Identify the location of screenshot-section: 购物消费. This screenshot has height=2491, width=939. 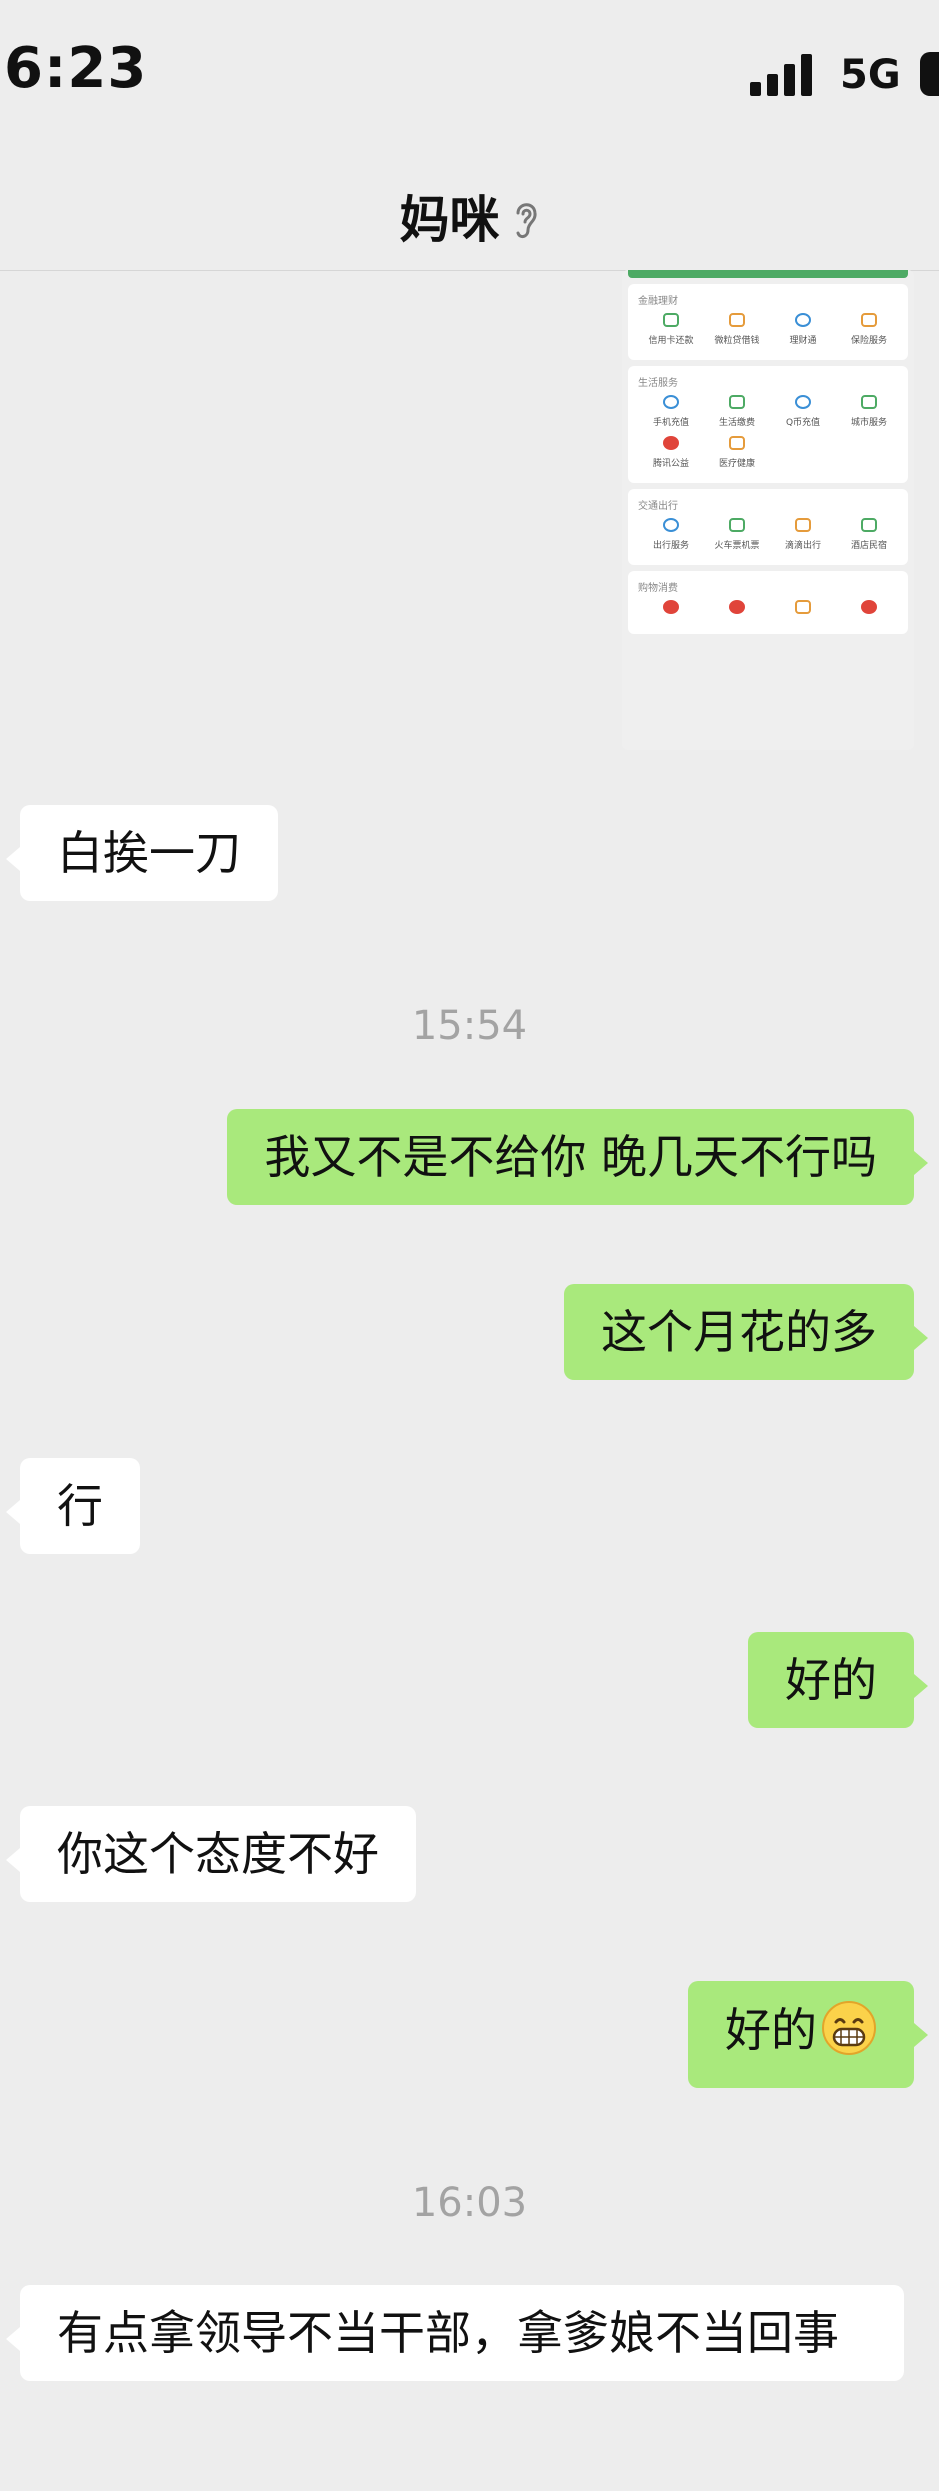
(768, 602).